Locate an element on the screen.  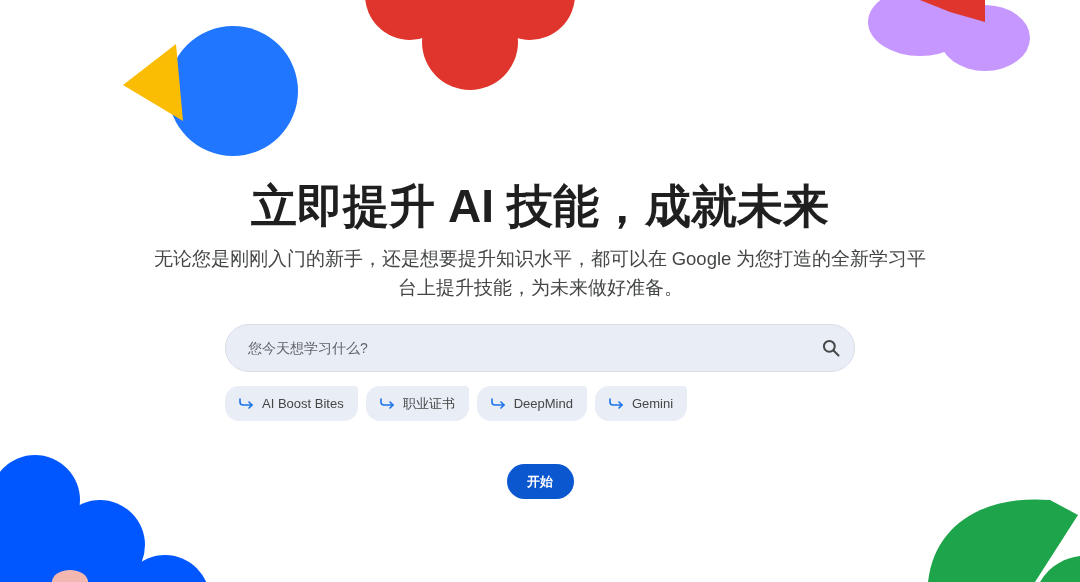
page-heading: 立即提升 AI 技能，成就未来 is located at coordinates (540, 206).